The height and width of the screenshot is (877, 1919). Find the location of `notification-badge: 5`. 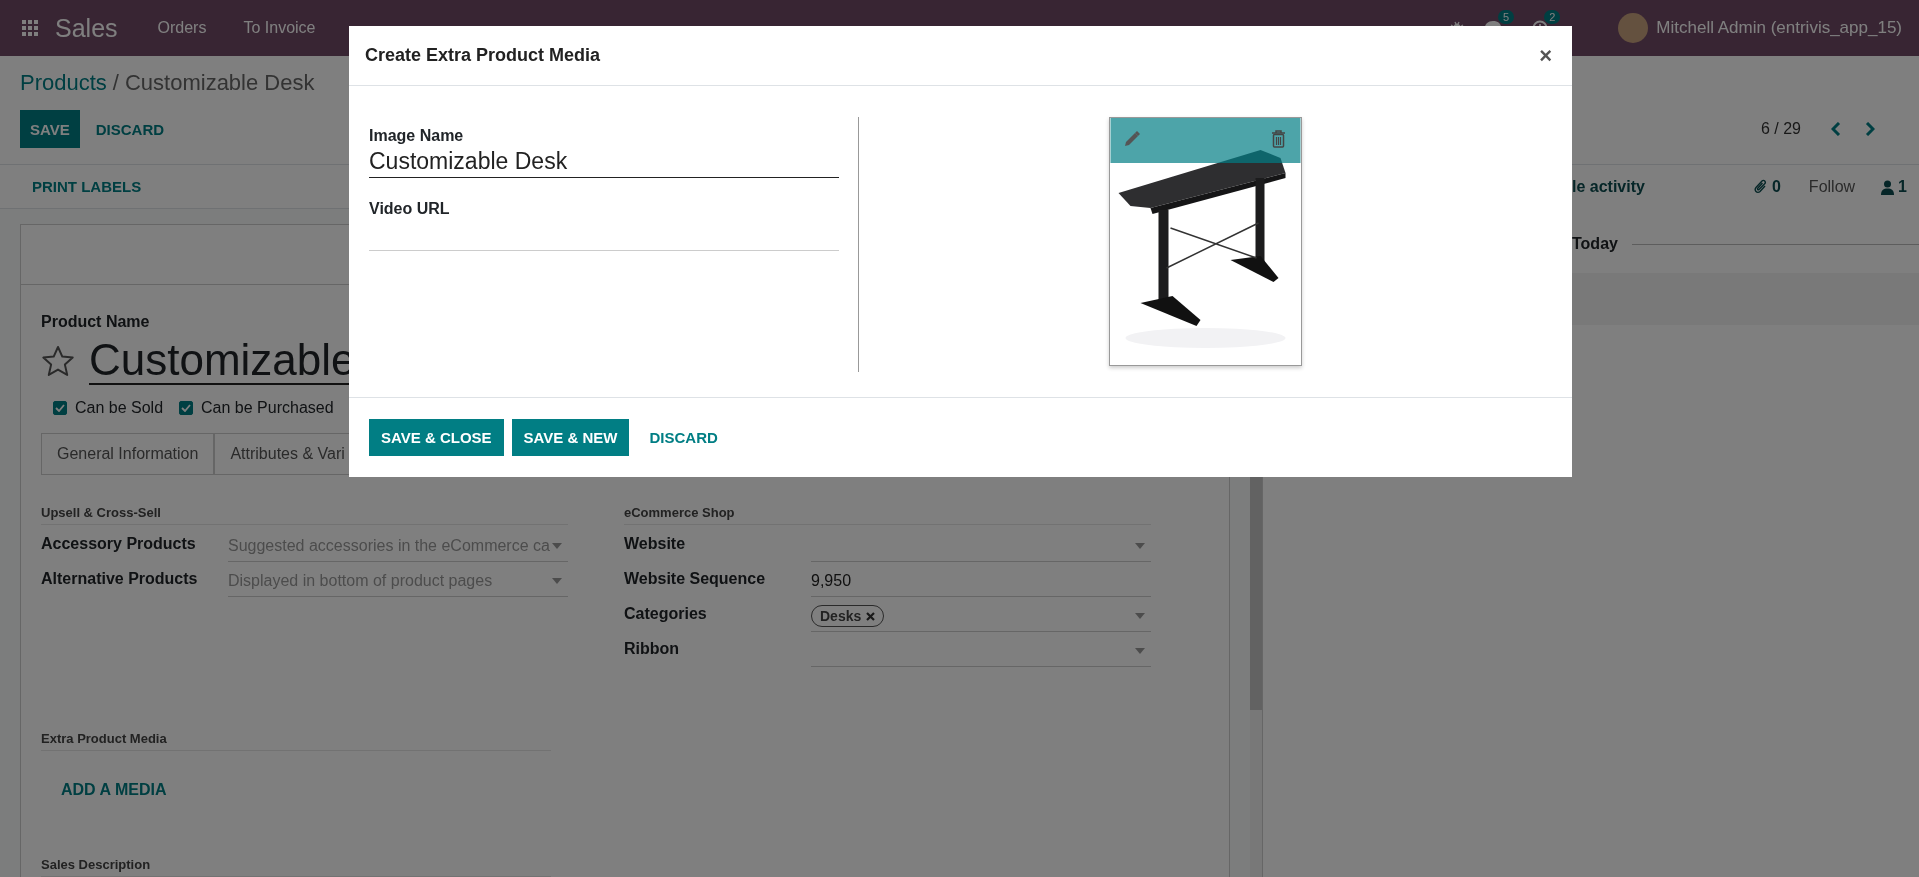

notification-badge: 5 is located at coordinates (1506, 17).